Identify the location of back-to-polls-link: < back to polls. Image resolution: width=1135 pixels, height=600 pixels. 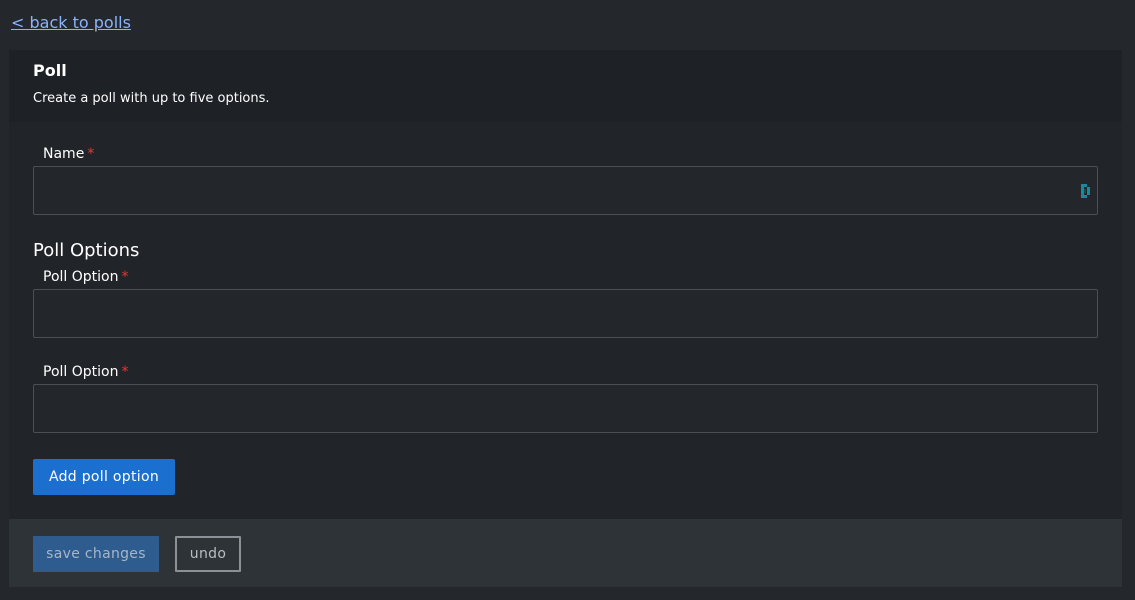
(71, 23).